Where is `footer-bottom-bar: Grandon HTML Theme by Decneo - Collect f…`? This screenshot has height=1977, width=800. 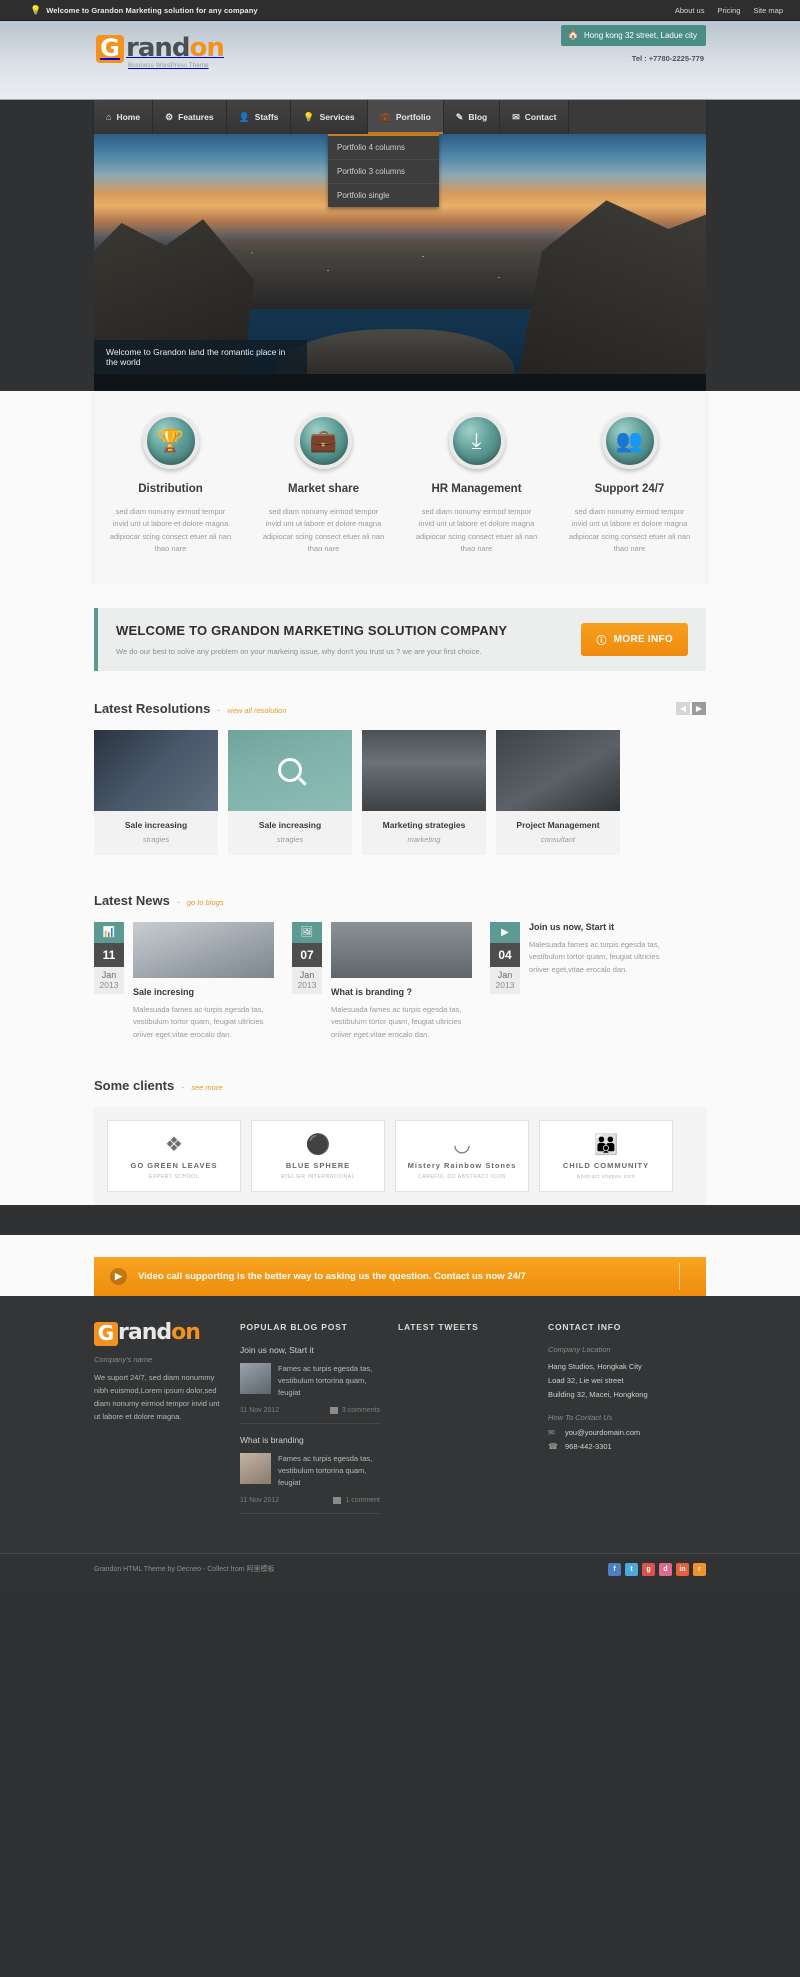 footer-bottom-bar: Grandon HTML Theme by Decneo - Collect f… is located at coordinates (400, 1569).